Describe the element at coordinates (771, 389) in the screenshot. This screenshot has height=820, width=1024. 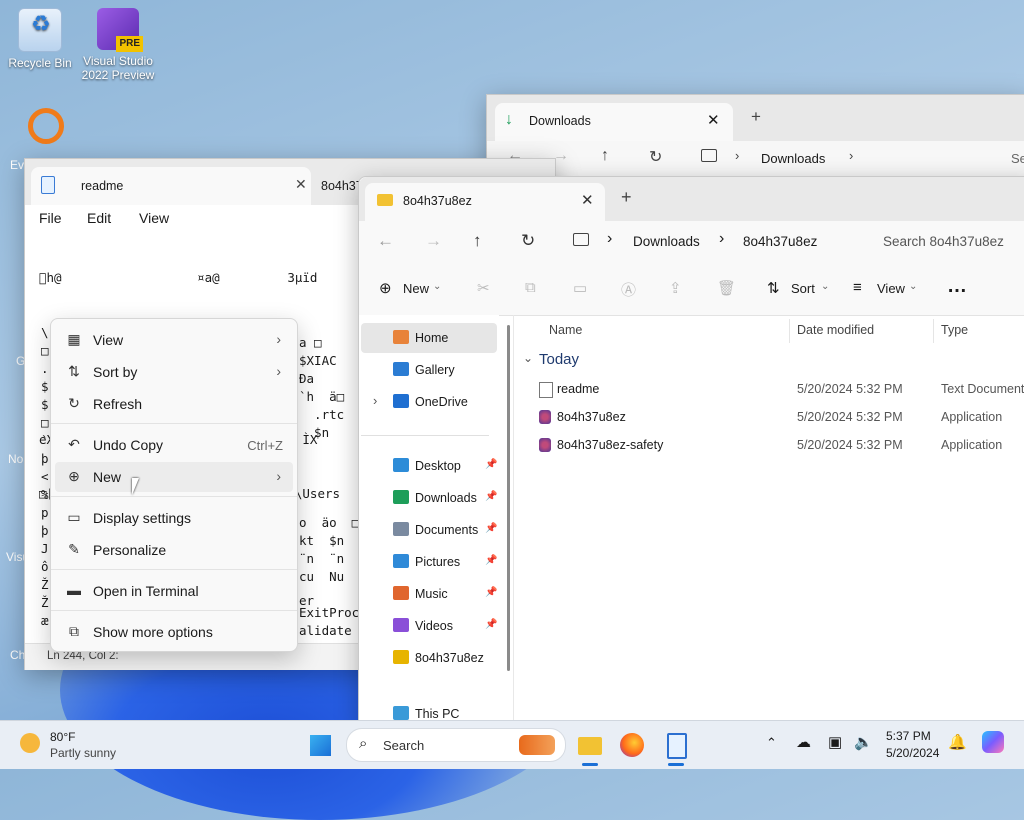
I see `file-row: readme 5/20/2024 5:32 PM Text Document` at that location.